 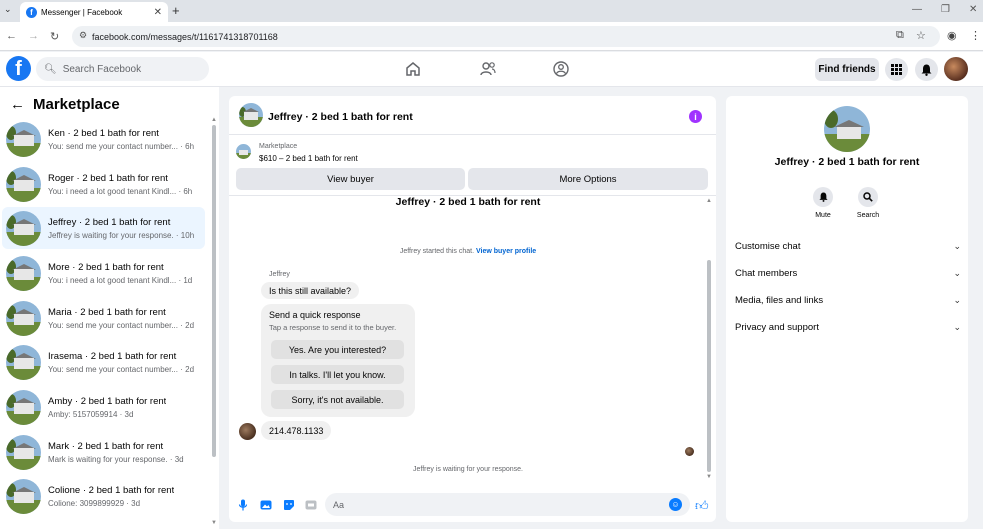 What do you see at coordinates (251, 115) in the screenshot?
I see `chat-header-avatar` at bounding box center [251, 115].